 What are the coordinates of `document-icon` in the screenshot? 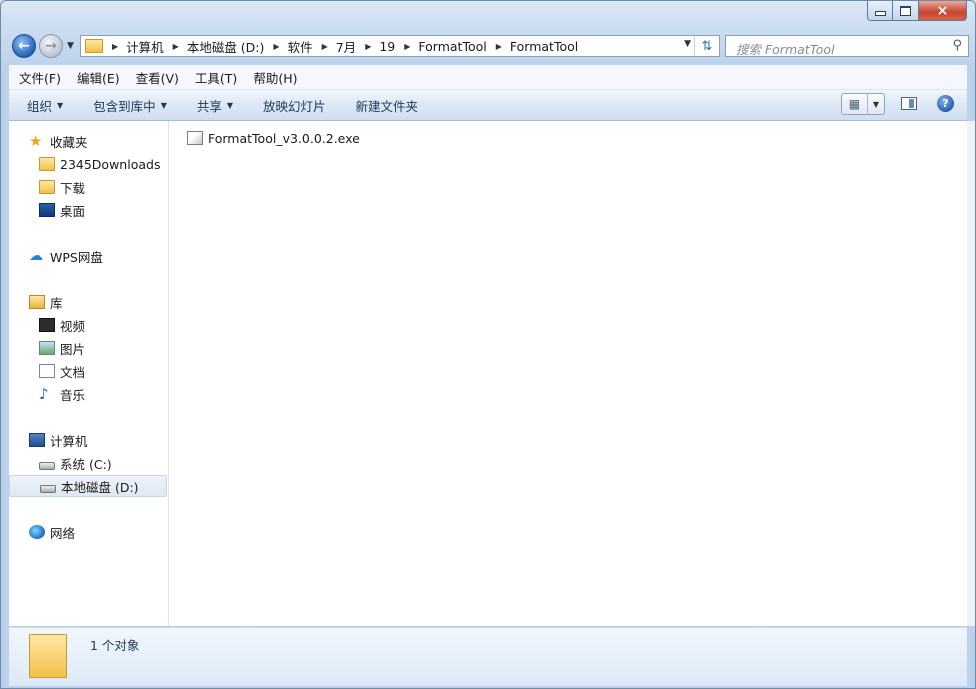 It's located at (47, 371).